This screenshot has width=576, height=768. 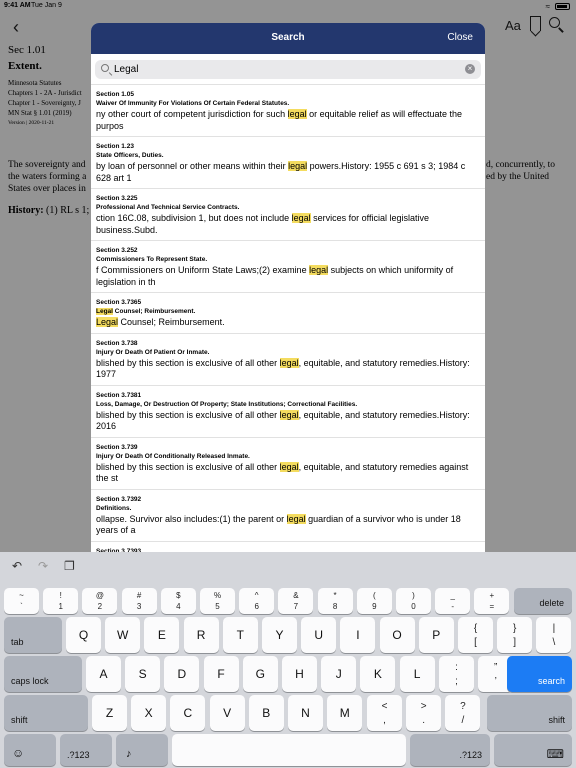 I want to click on key-k: K, so click(x=378, y=674).